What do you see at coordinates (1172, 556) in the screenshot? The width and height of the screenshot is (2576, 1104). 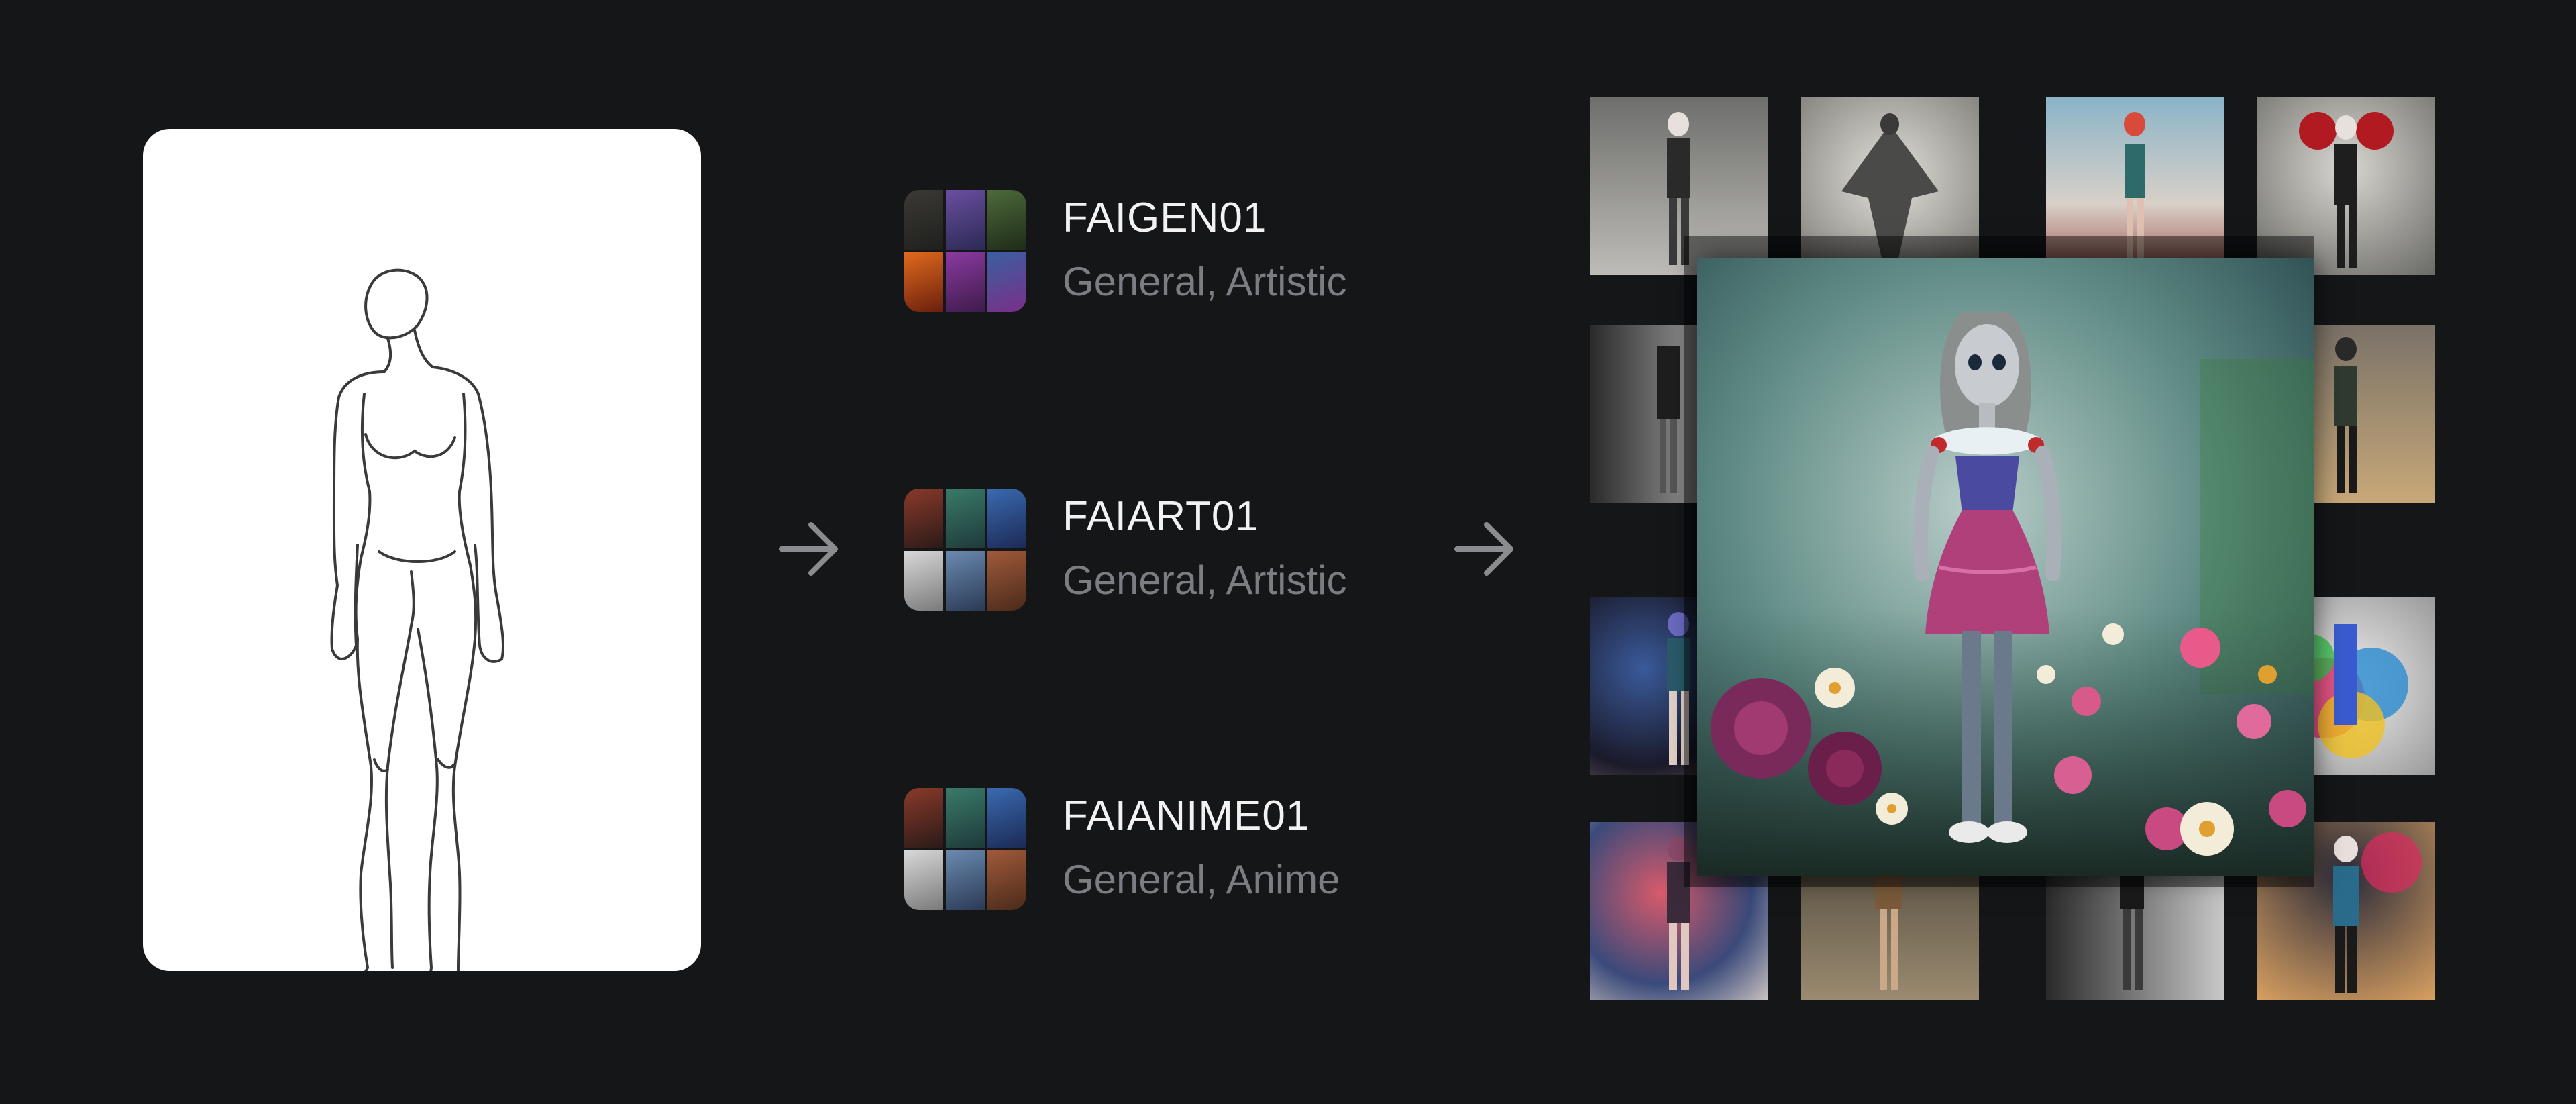 I see `model-item-faiart01: FAIART01 General, Artistic` at bounding box center [1172, 556].